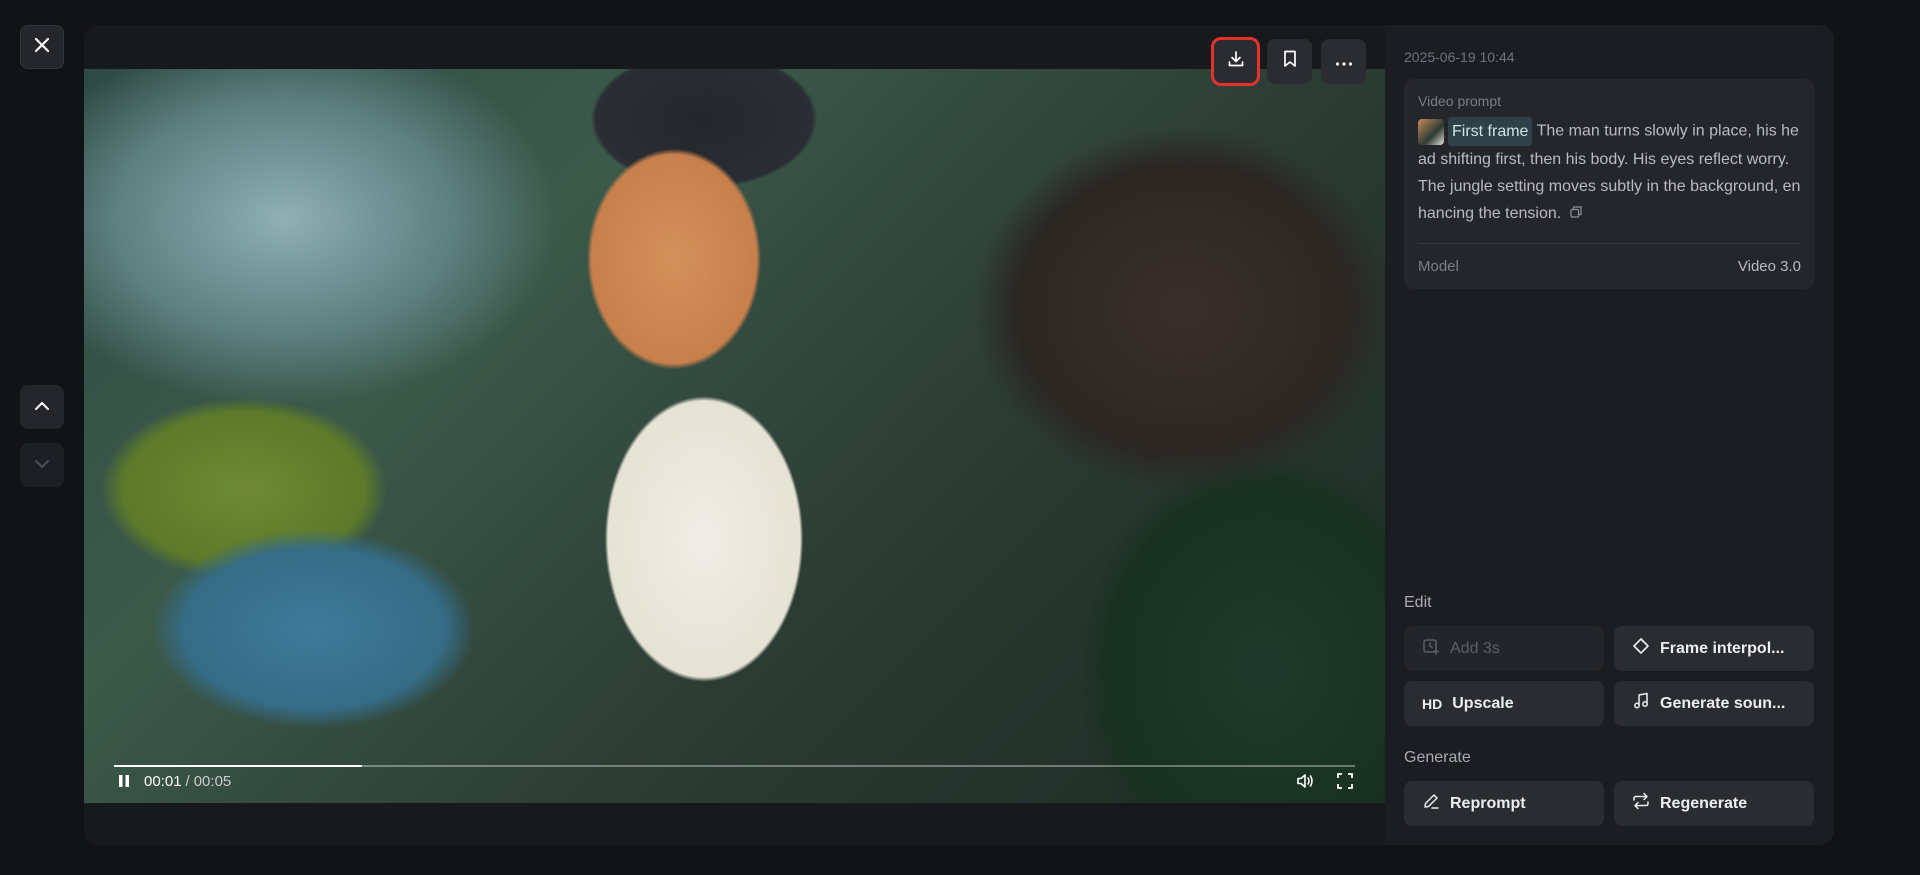  What do you see at coordinates (1609, 803) in the screenshot?
I see `generate-actions: Reprompt Regenerate` at bounding box center [1609, 803].